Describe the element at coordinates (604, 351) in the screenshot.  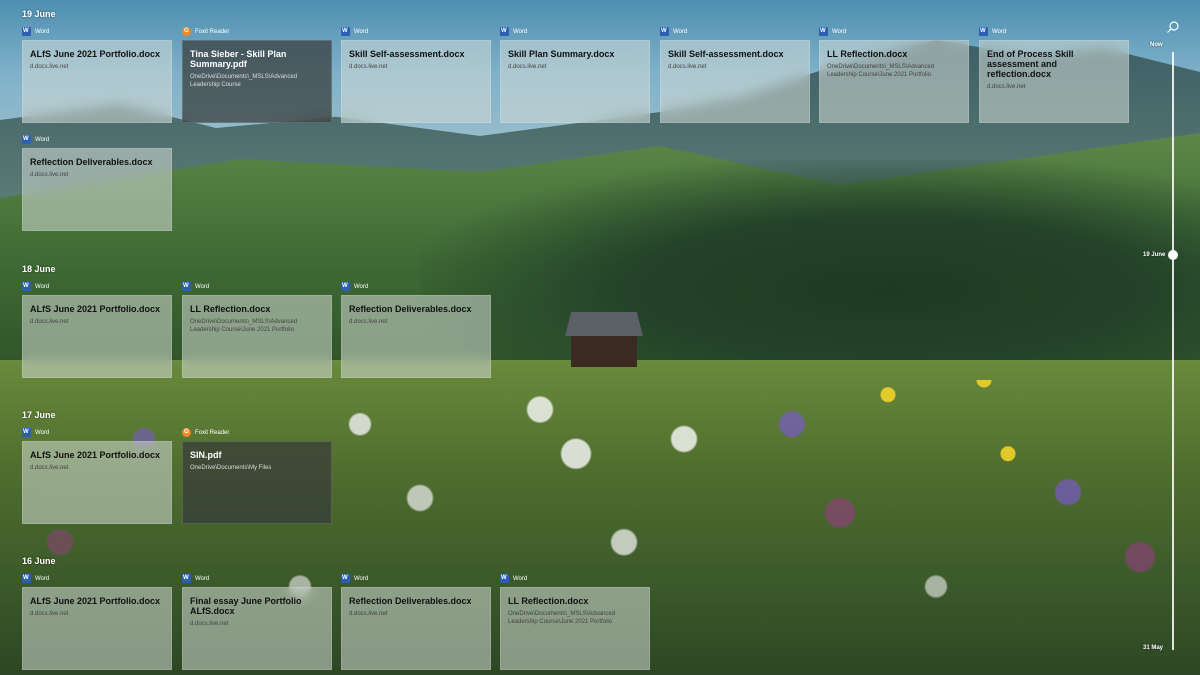
I see `cabin-wall` at that location.